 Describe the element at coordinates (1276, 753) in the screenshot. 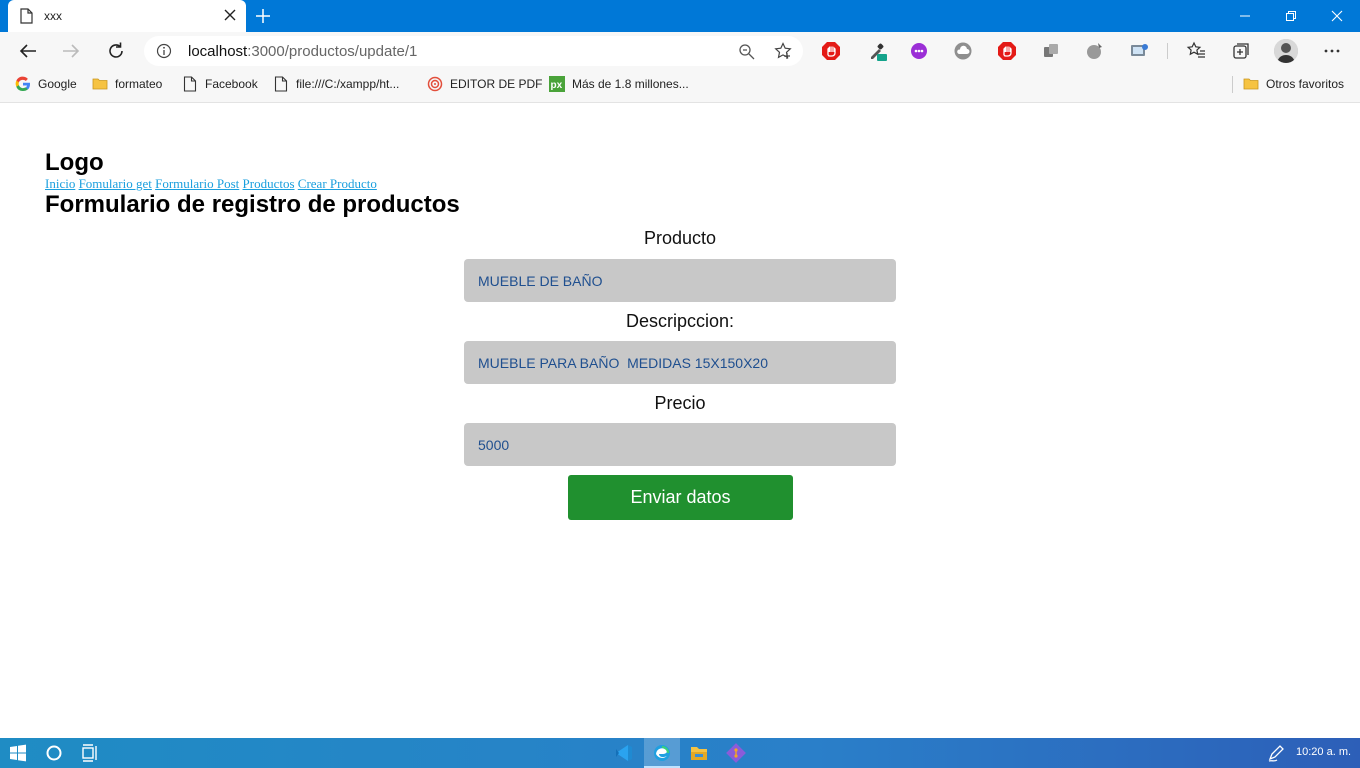

I see `pen-icon` at that location.